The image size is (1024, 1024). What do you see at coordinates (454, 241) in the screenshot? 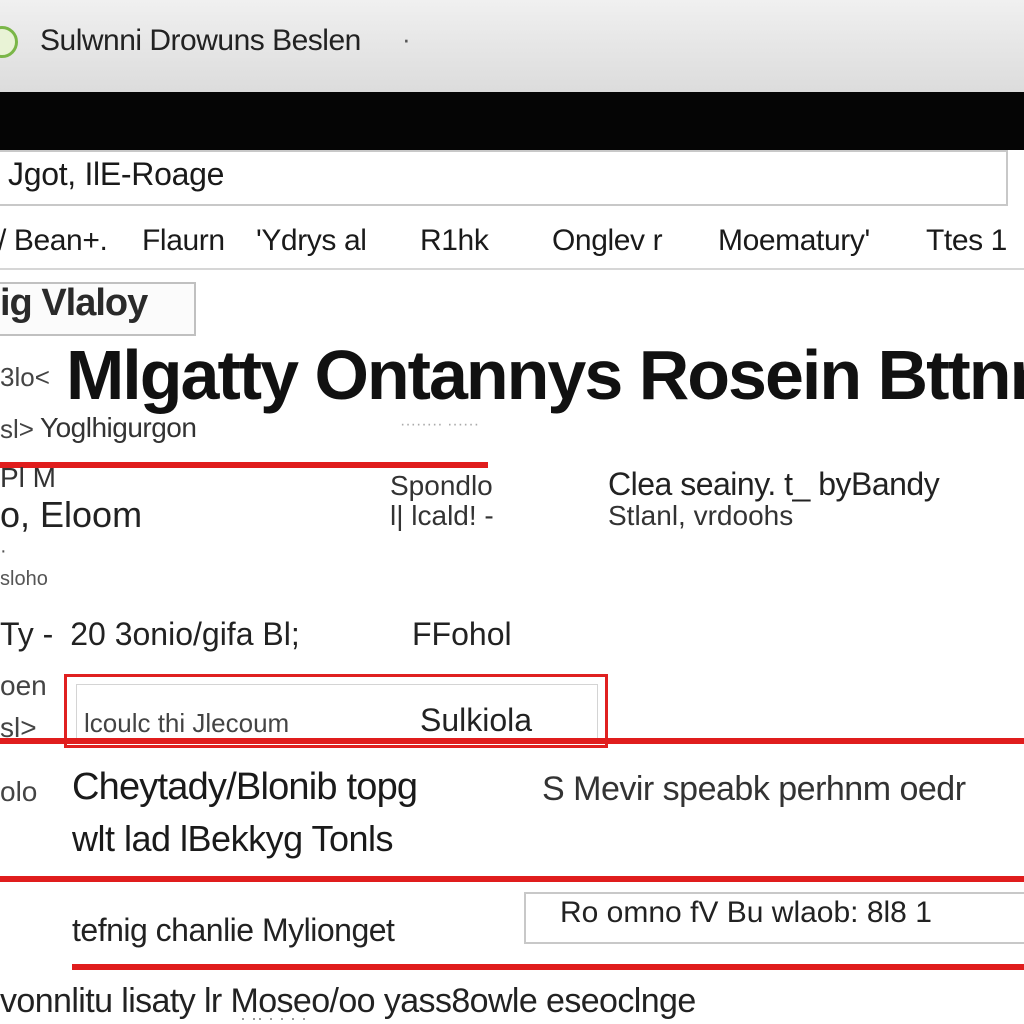
I see `menu-item-r1hk: R1hk` at bounding box center [454, 241].